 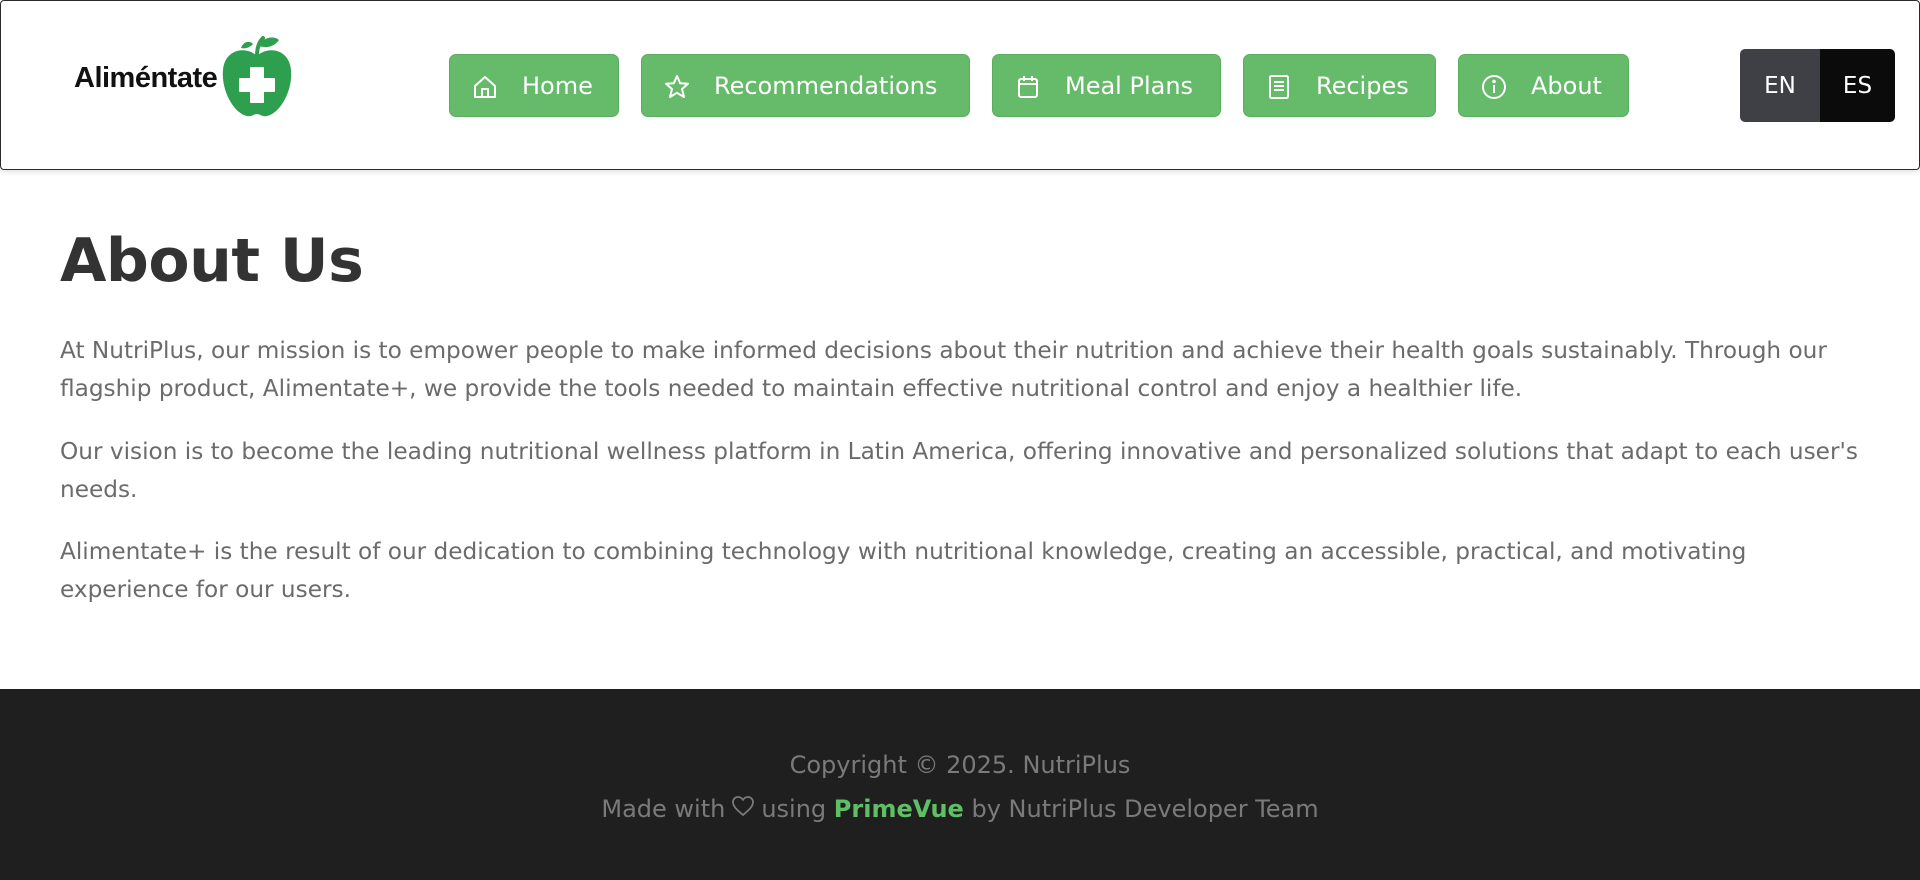 I want to click on home-icon, so click(x=485, y=87).